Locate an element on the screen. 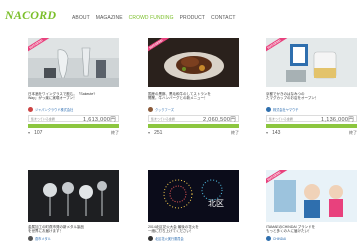 The width and height of the screenshot is (362, 247). nav-about: ABOUT is located at coordinates (81, 18).